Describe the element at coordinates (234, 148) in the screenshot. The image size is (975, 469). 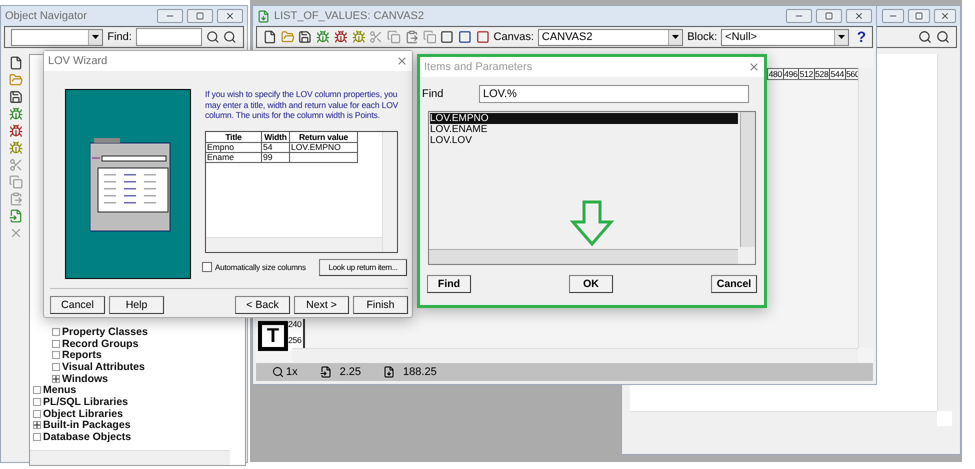
I see `table-cell: Empno` at that location.